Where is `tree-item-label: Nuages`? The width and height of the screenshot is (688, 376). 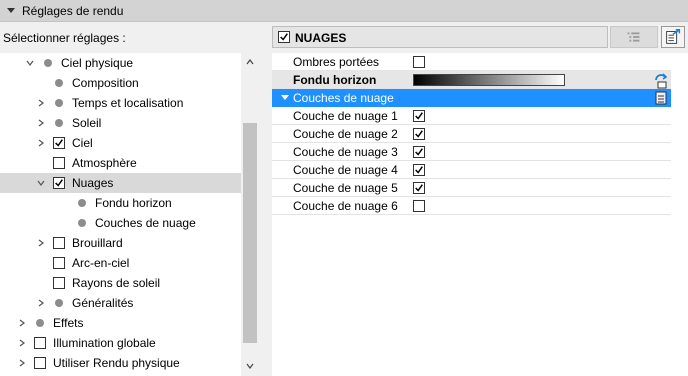
tree-item-label: Nuages is located at coordinates (93, 183).